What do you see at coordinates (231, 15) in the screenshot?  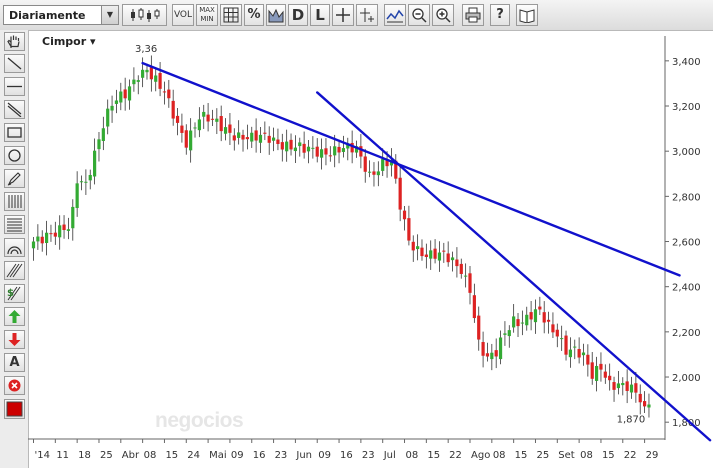 I see `grid-button` at bounding box center [231, 15].